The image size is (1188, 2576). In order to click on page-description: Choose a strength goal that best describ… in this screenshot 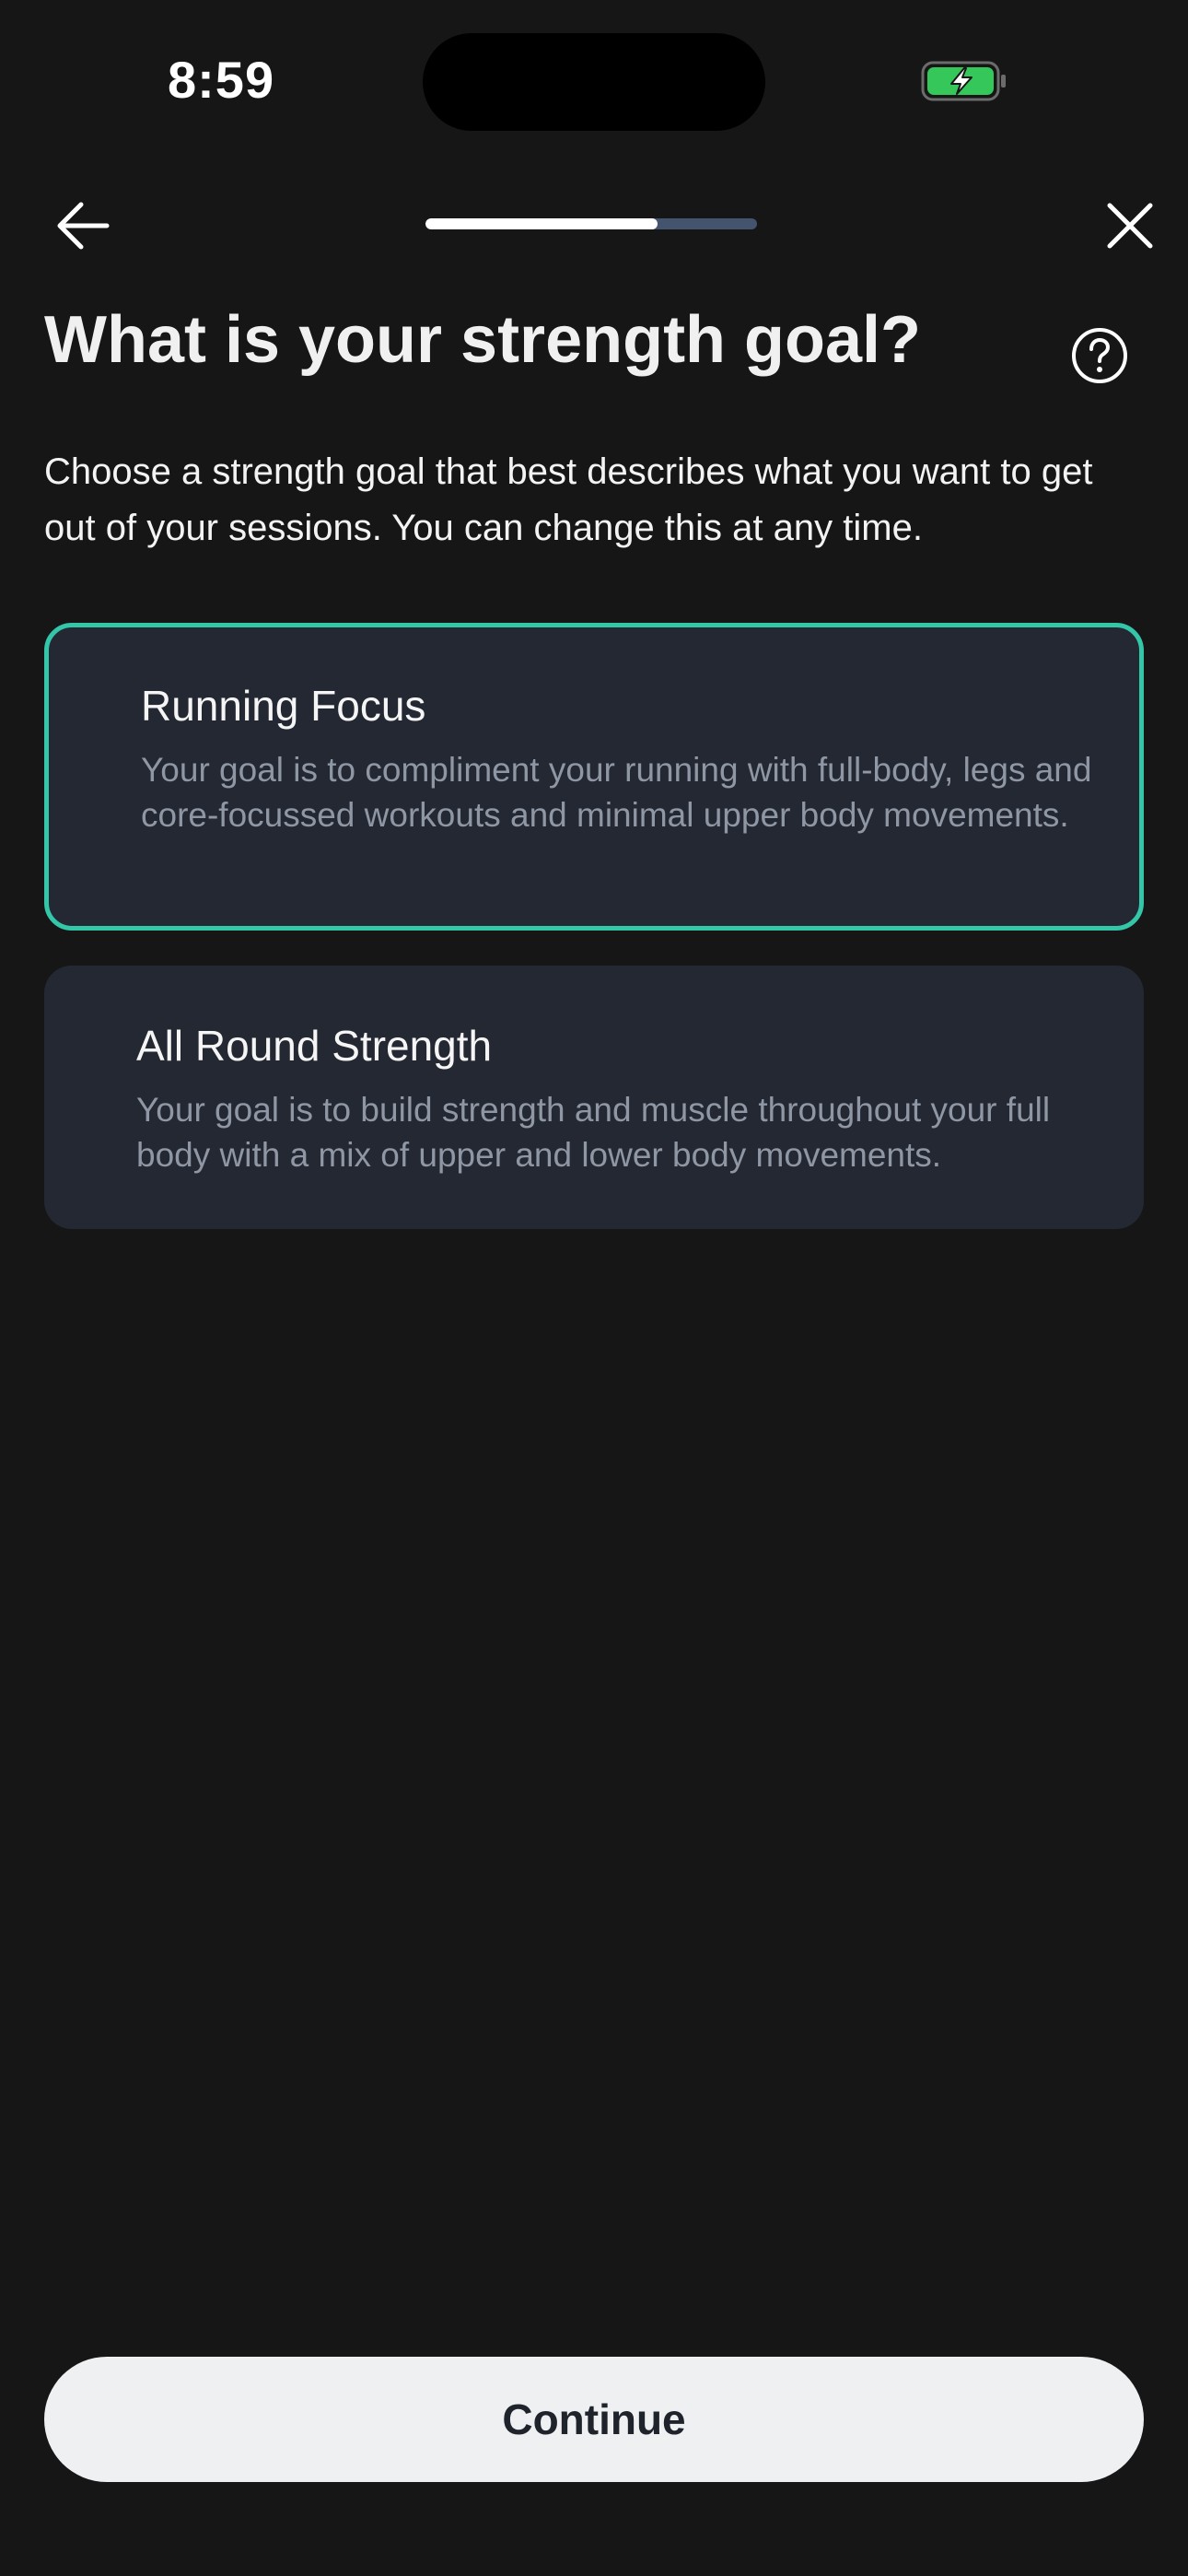, I will do `click(568, 499)`.